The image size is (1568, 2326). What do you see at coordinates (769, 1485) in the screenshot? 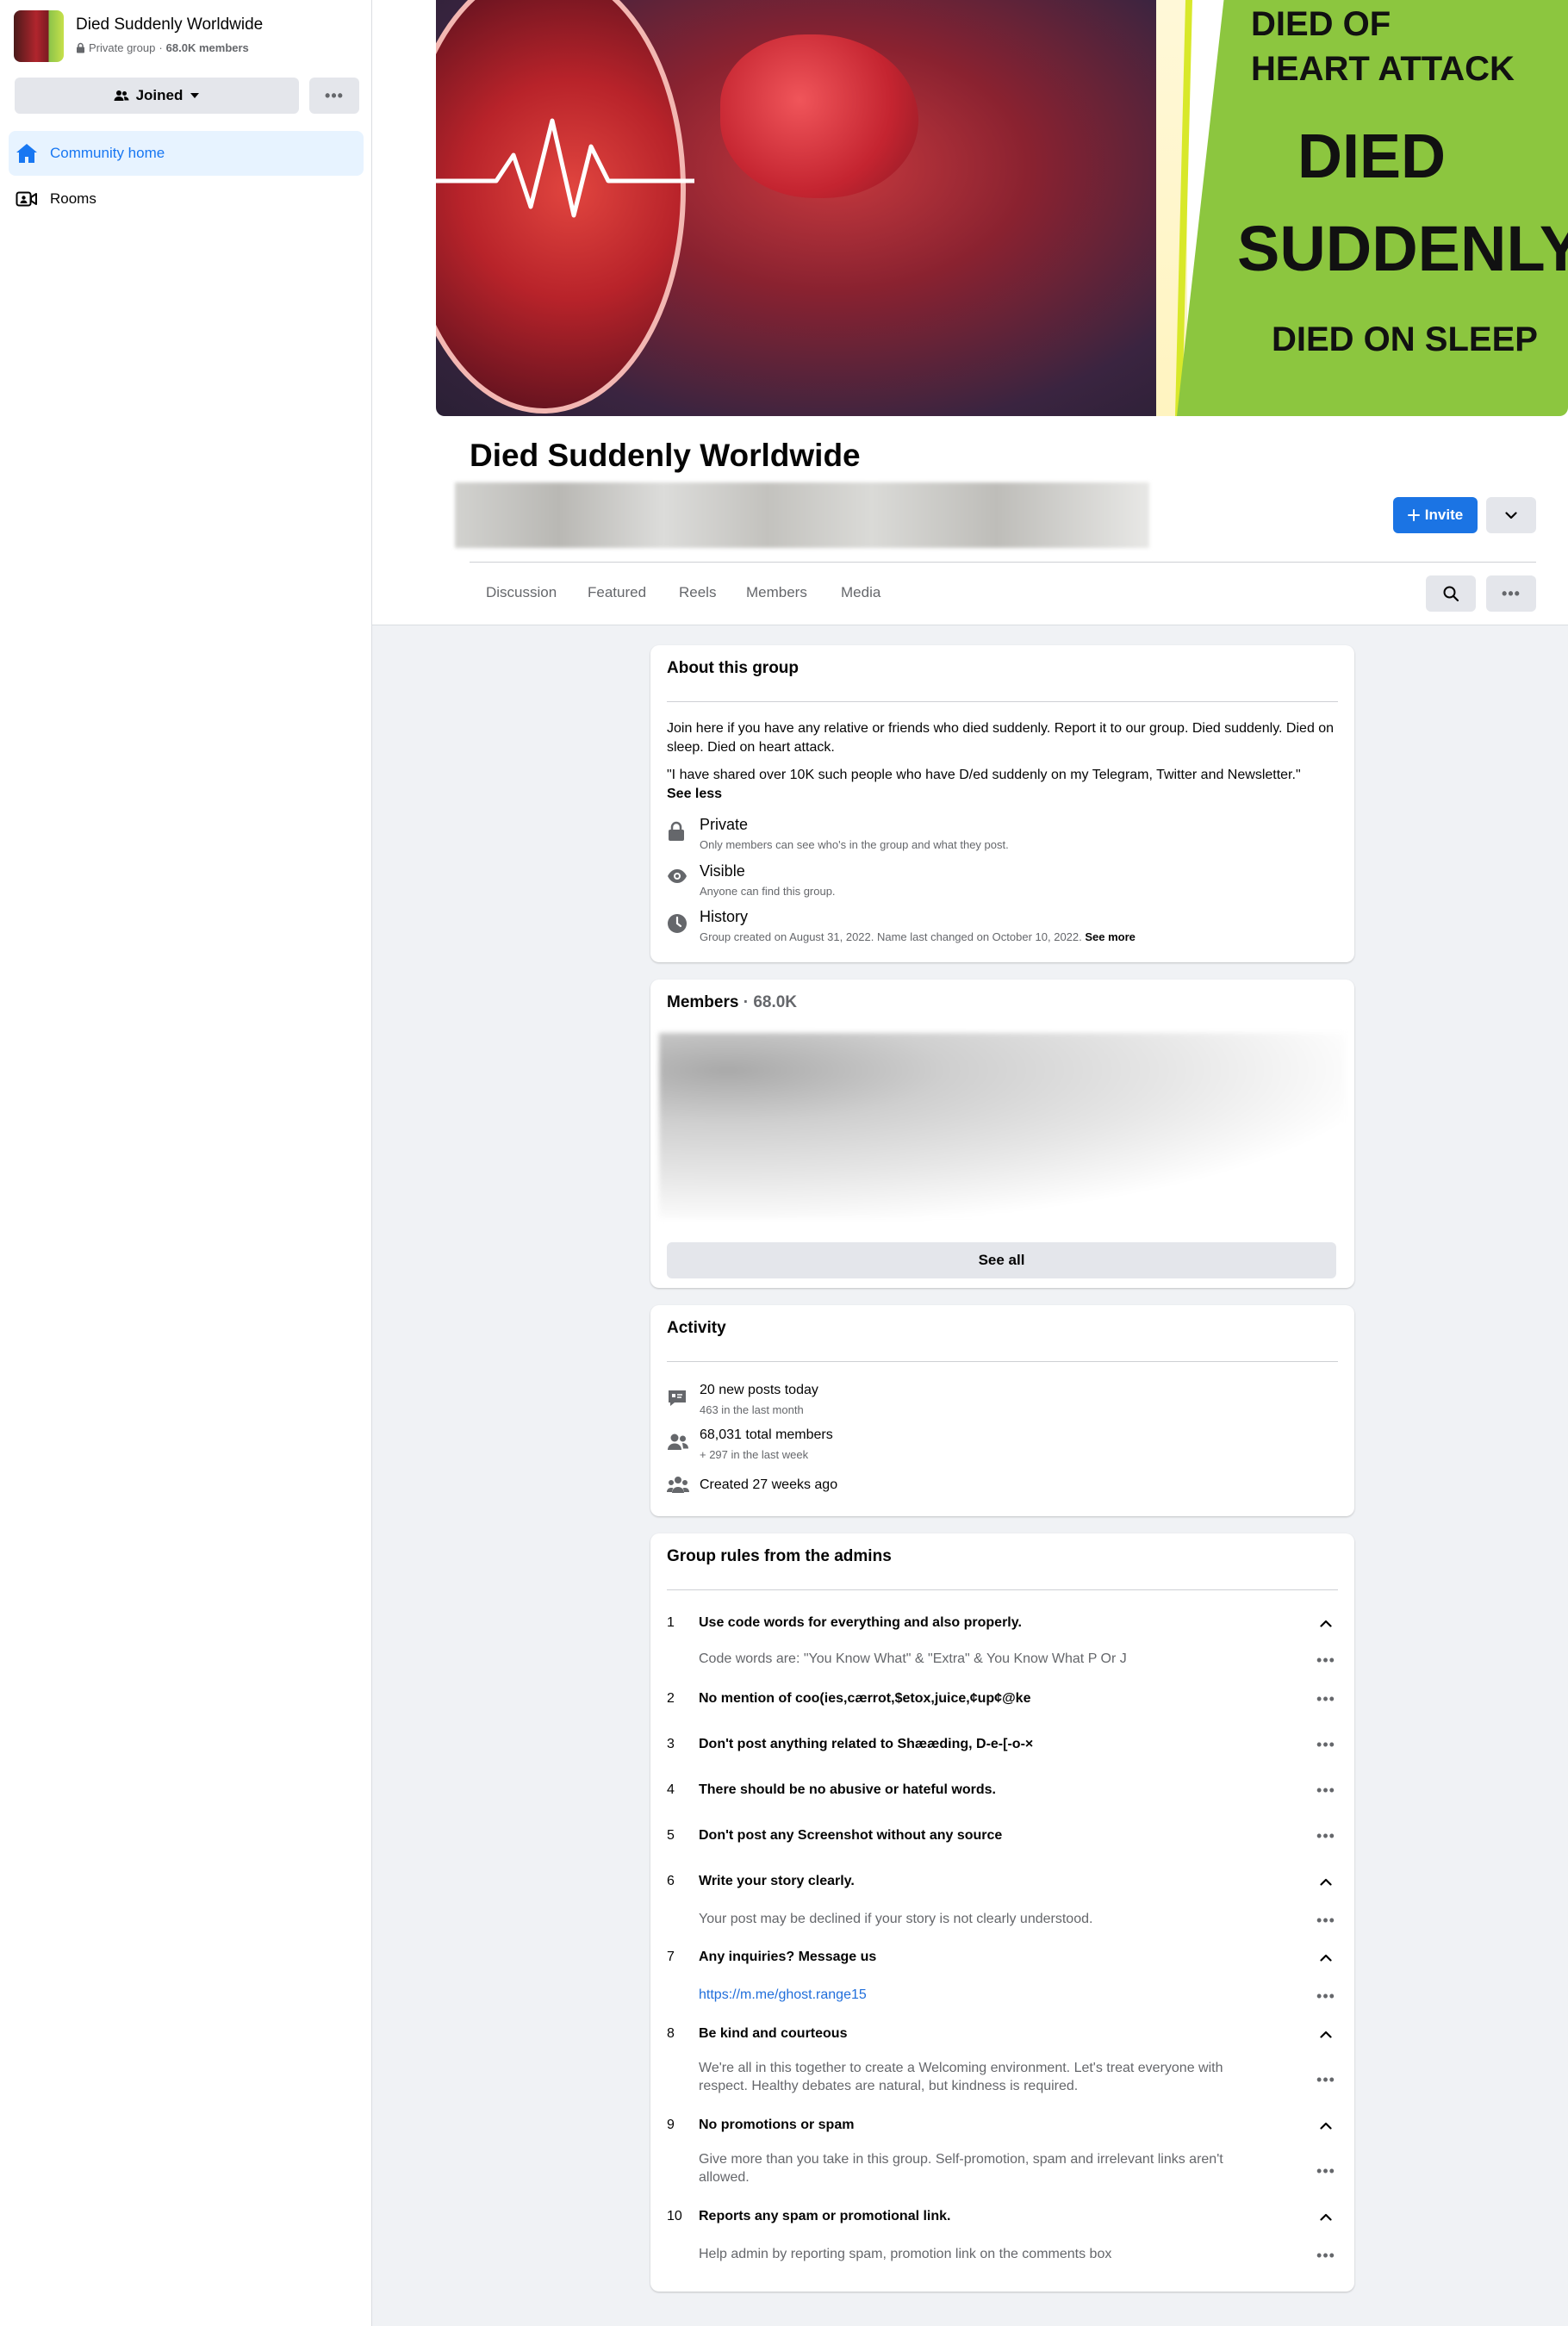
I see `created-ago: Created 27 weeks ago` at bounding box center [769, 1485].